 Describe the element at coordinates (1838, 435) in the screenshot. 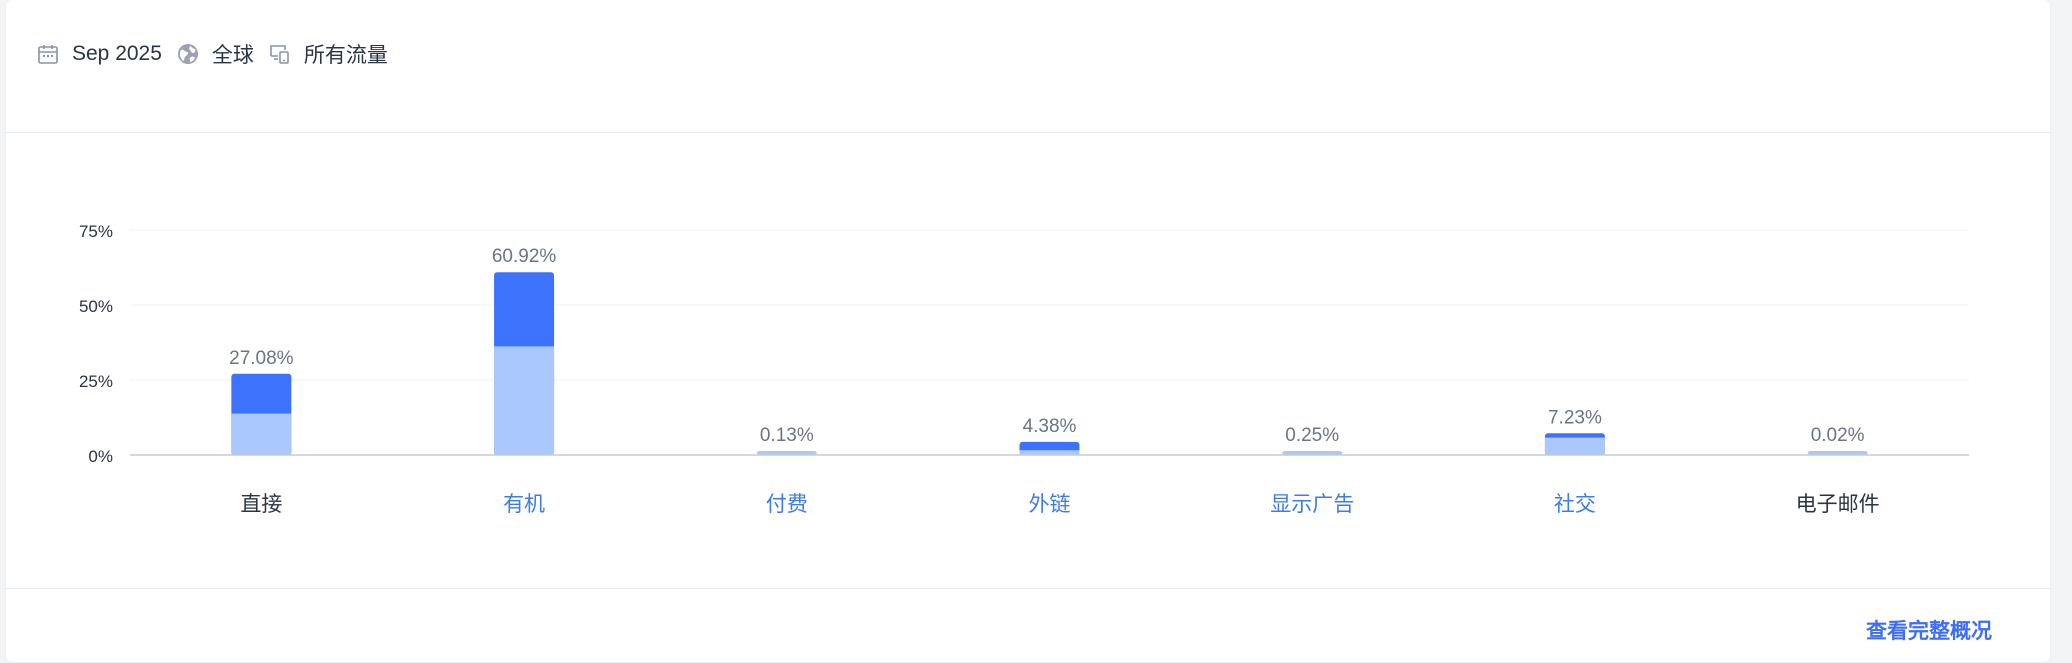

I see `bar-data-label: 0.02%` at that location.